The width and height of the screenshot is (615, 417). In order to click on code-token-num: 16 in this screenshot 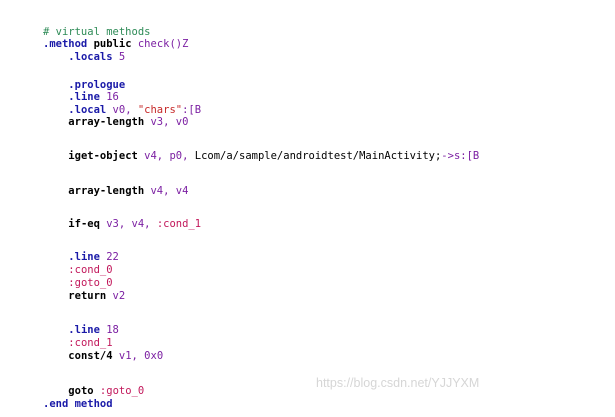, I will do `click(109, 97)`.